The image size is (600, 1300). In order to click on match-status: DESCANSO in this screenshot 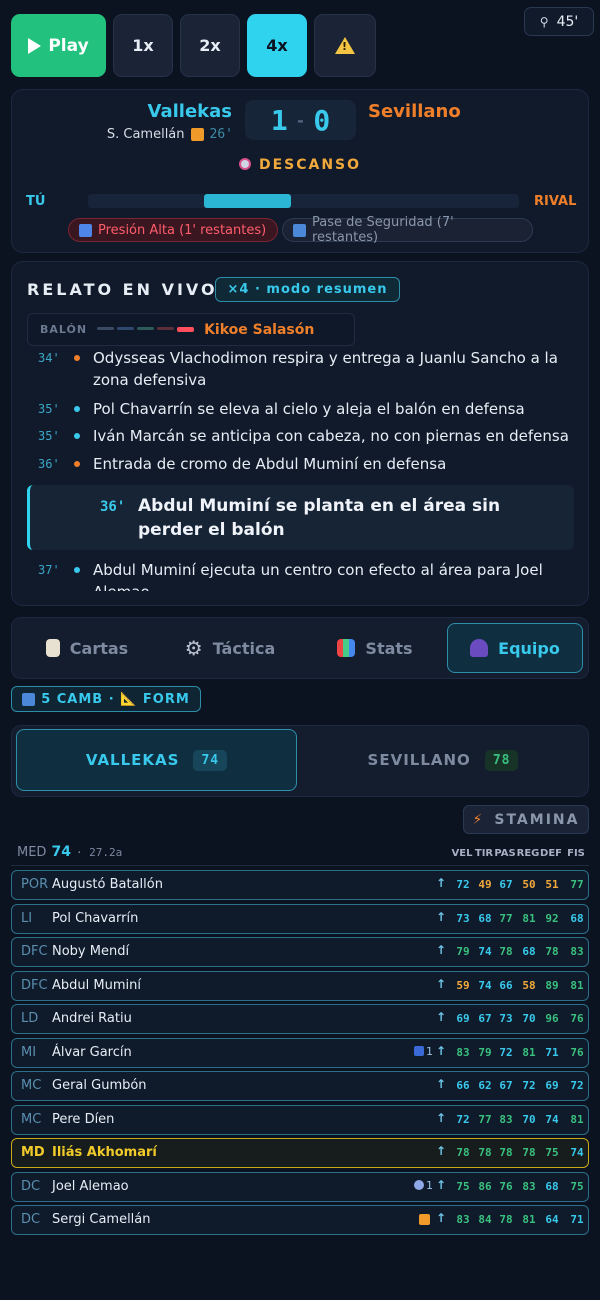, I will do `click(300, 165)`.